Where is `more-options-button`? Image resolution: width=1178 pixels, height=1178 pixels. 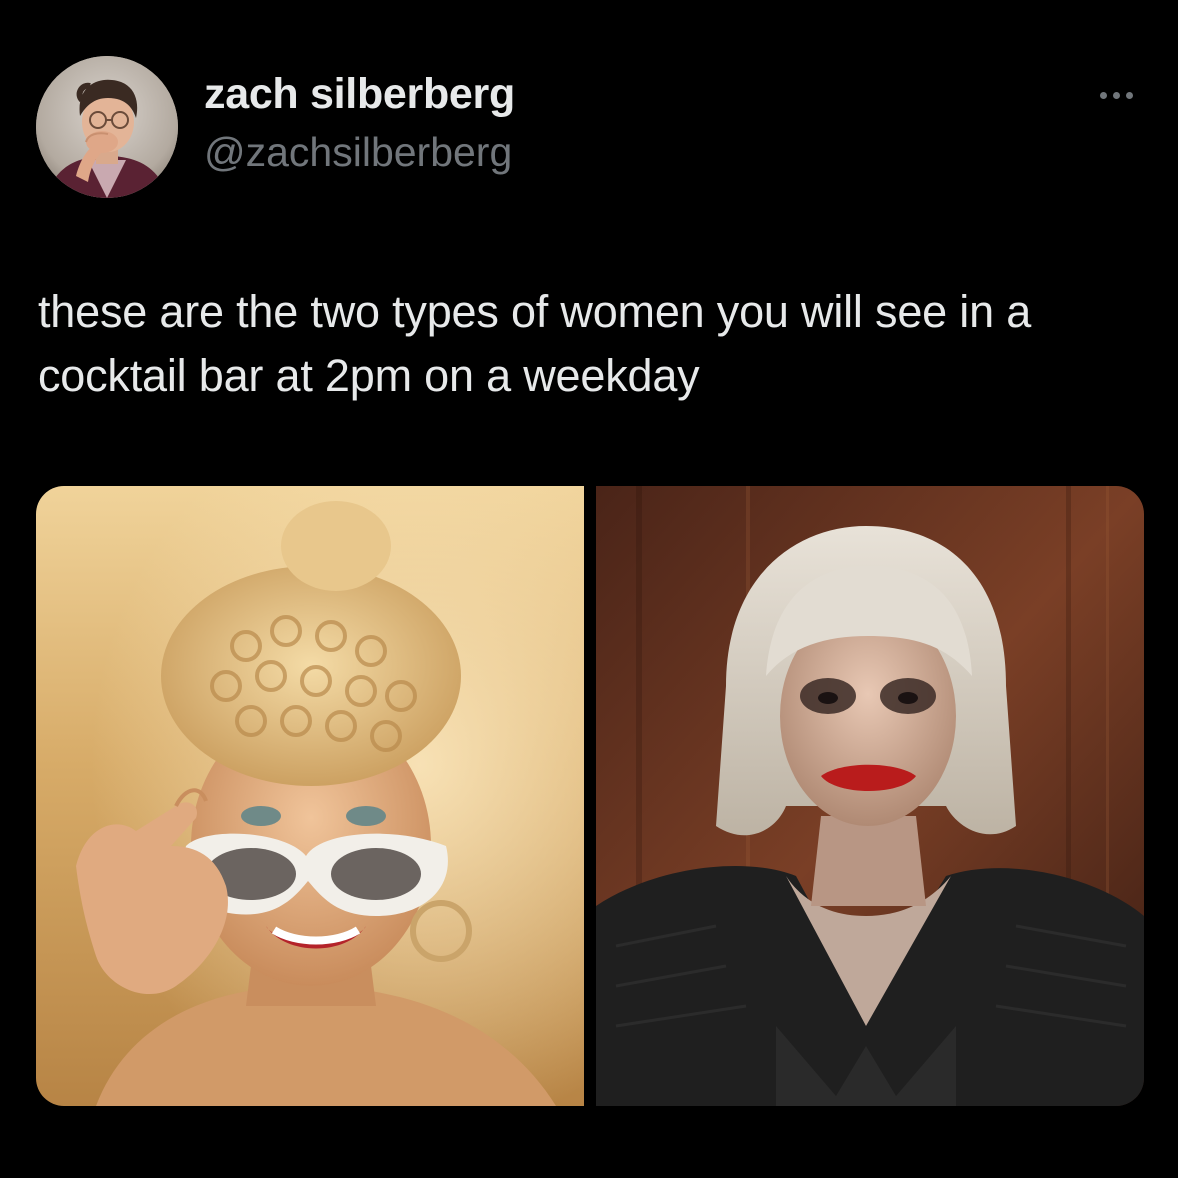 more-options-button is located at coordinates (1116, 95).